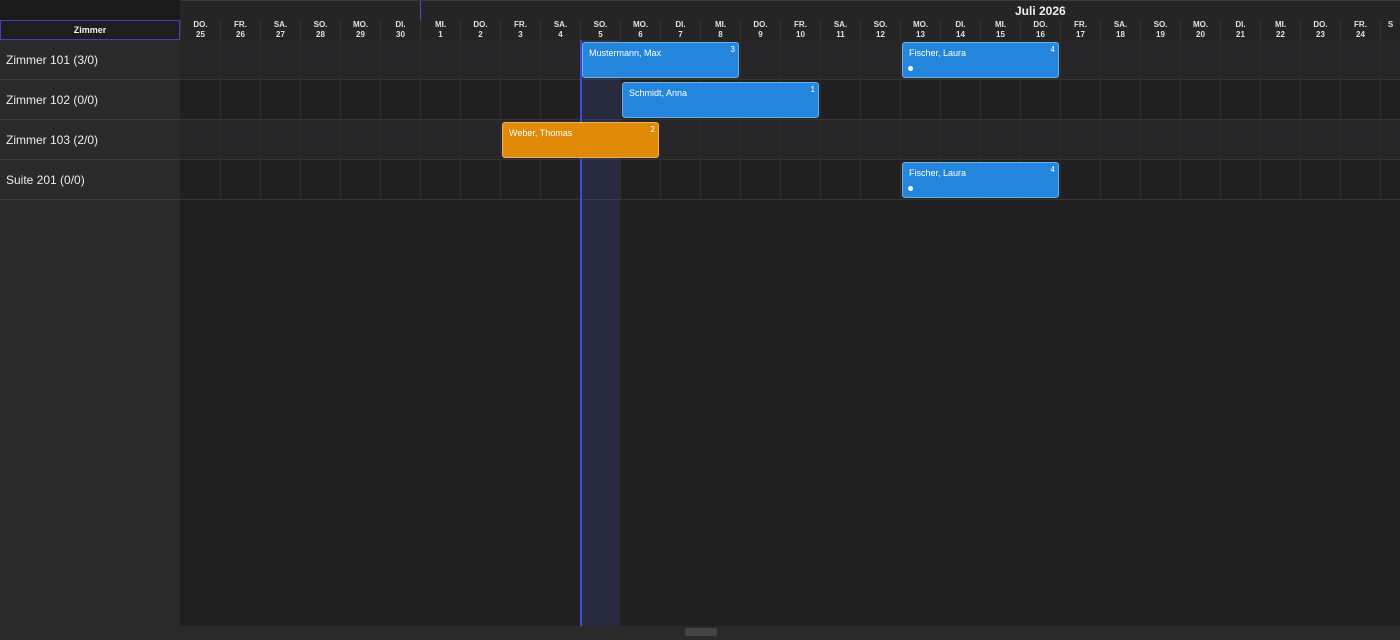 The height and width of the screenshot is (640, 1400). I want to click on day-header: SA. 11, so click(840, 30).